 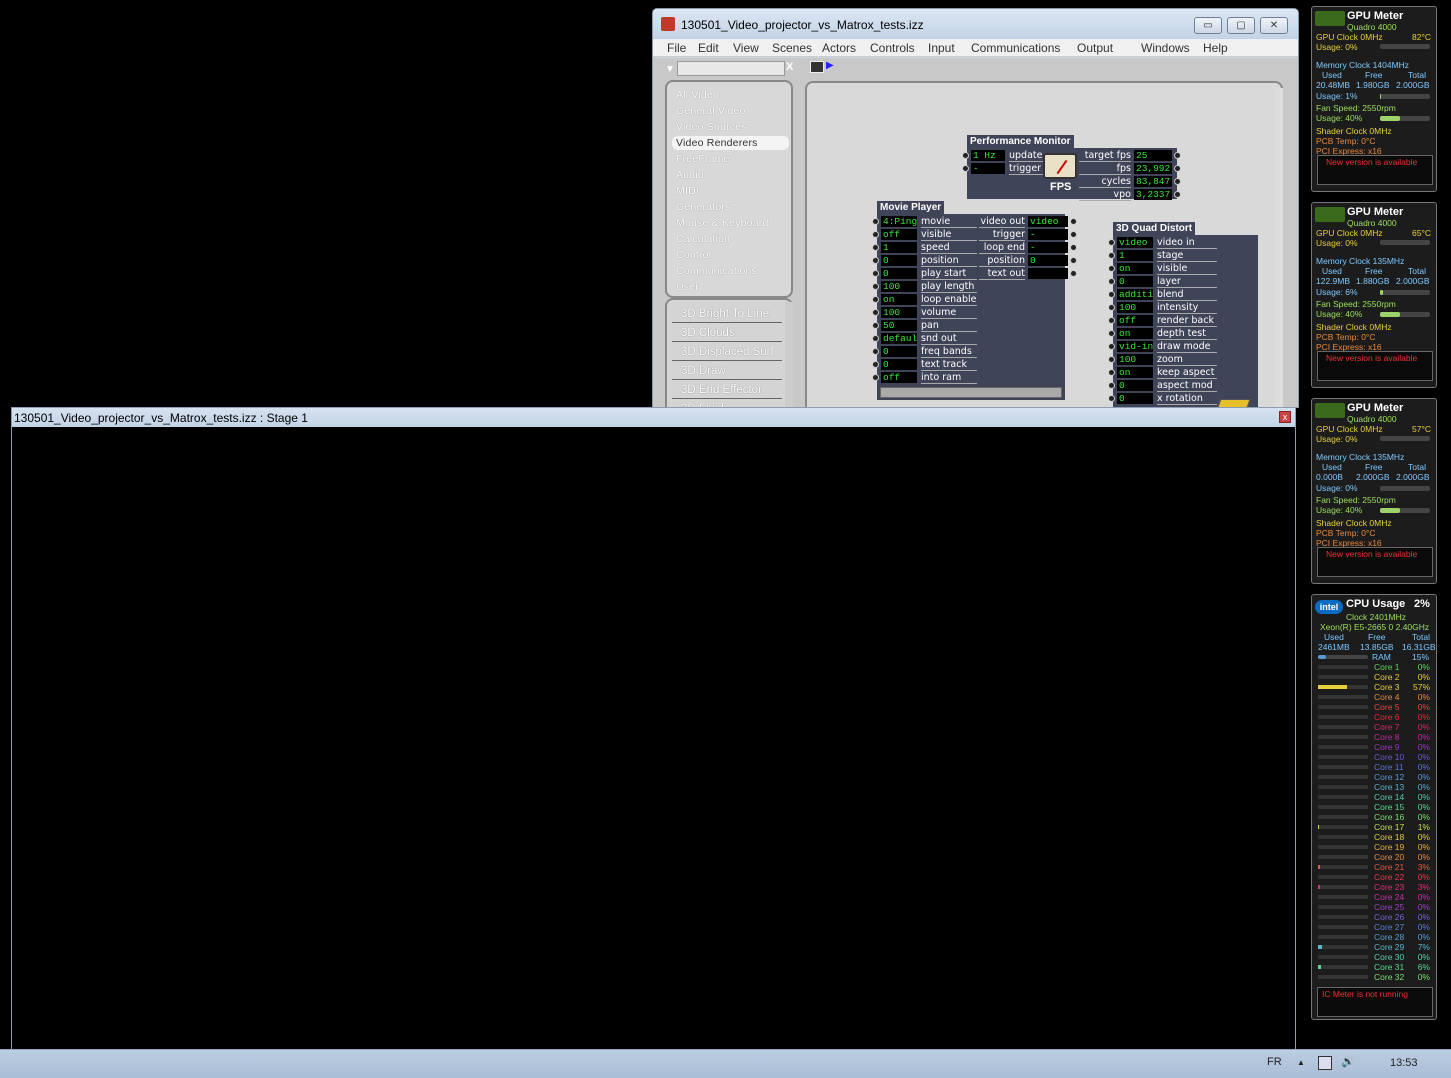 What do you see at coordinates (1048, 221) in the screenshot?
I see `output-value: video` at bounding box center [1048, 221].